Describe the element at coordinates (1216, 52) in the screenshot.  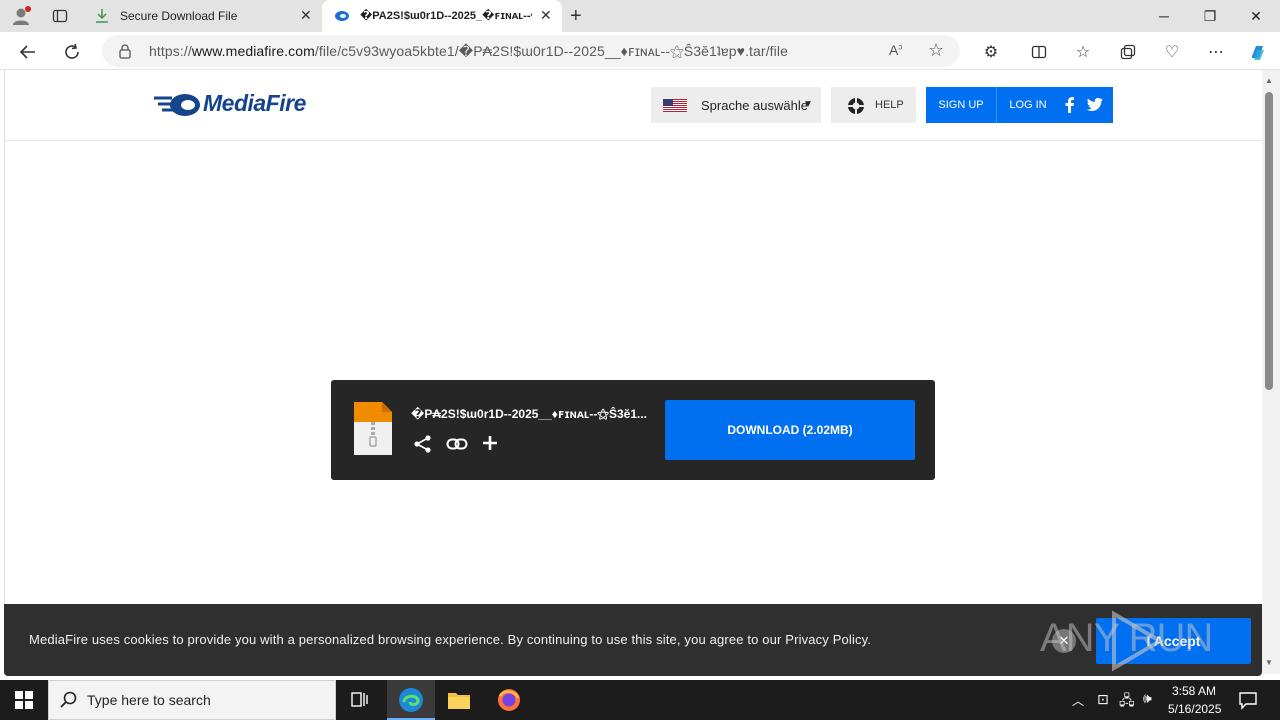
I see `more-options-icon: ⋯` at that location.